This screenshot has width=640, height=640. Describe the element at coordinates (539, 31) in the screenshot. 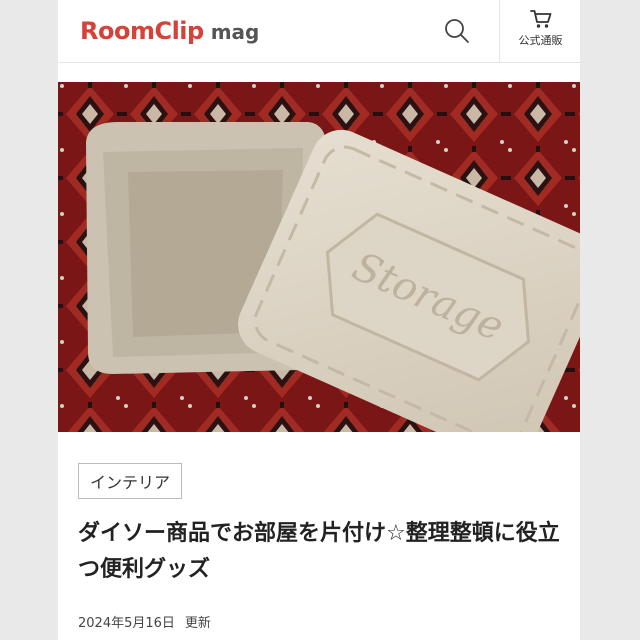

I see `official-shop-button: 公式通販` at that location.